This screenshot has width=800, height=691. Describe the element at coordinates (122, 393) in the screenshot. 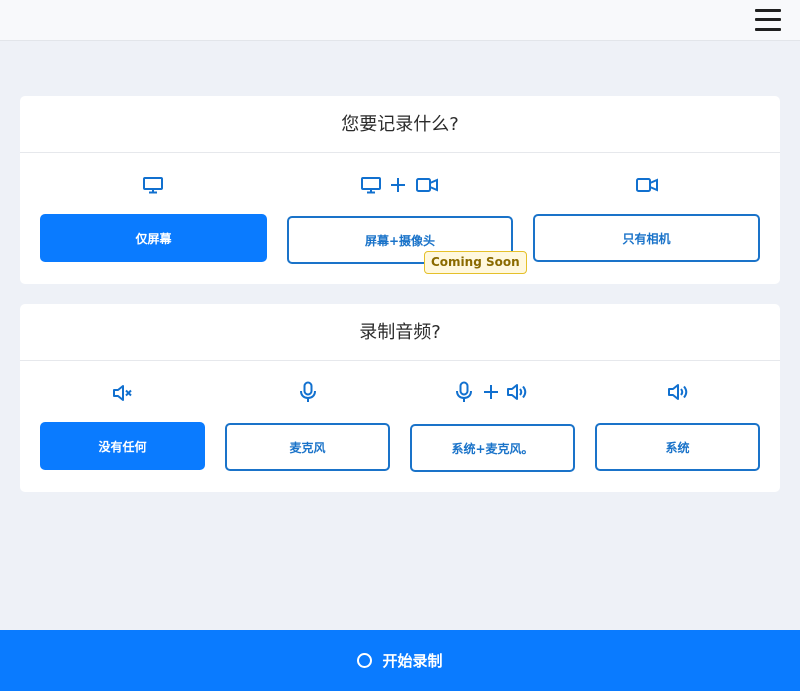

I see `speaker-muted-icon` at that location.